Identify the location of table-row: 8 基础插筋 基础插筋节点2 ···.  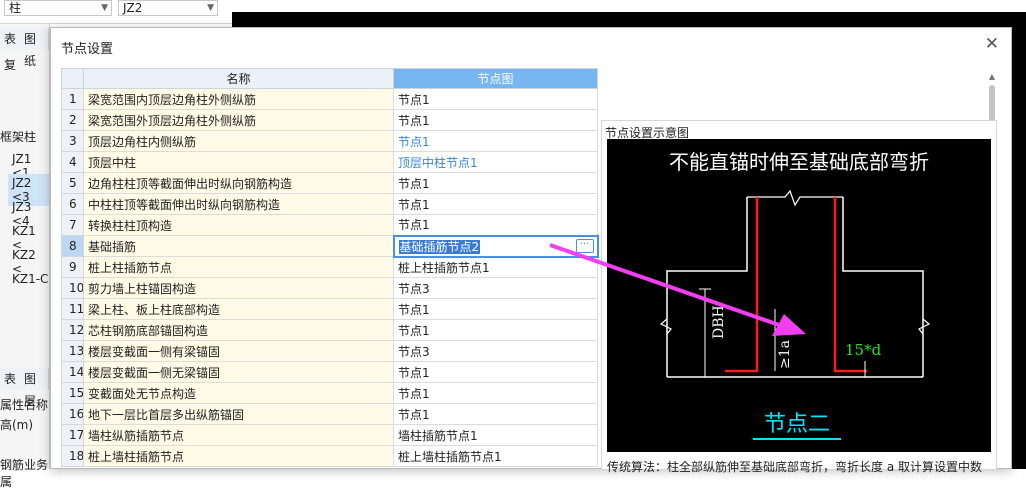
(330, 246).